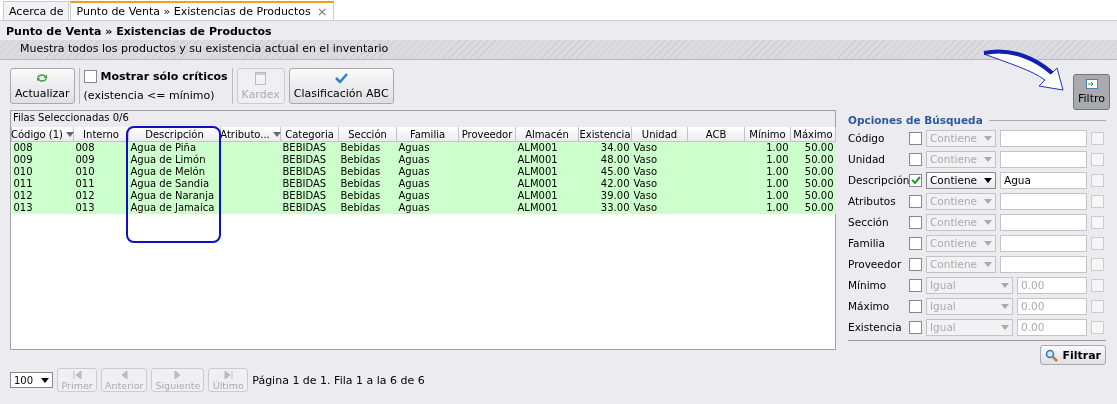 The image size is (1117, 404). I want to click on column-header: Proveedor, so click(487, 134).